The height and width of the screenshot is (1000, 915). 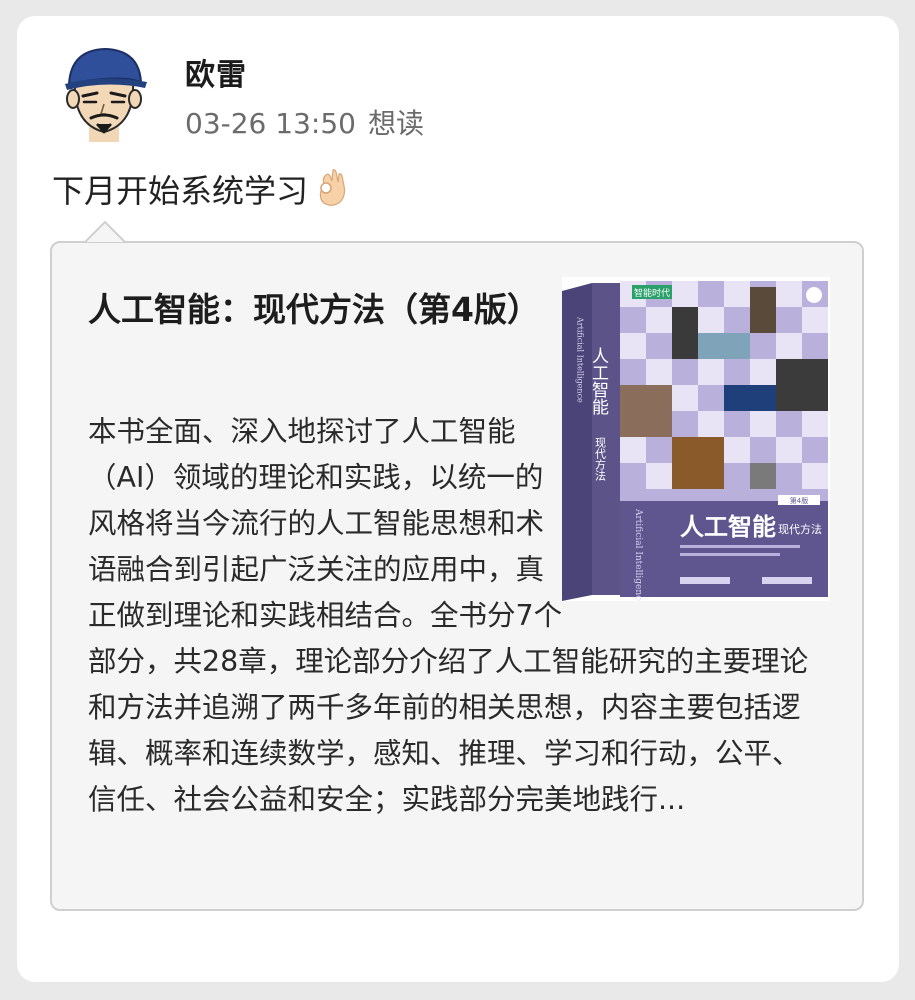 What do you see at coordinates (104, 93) in the screenshot?
I see `avatar` at bounding box center [104, 93].